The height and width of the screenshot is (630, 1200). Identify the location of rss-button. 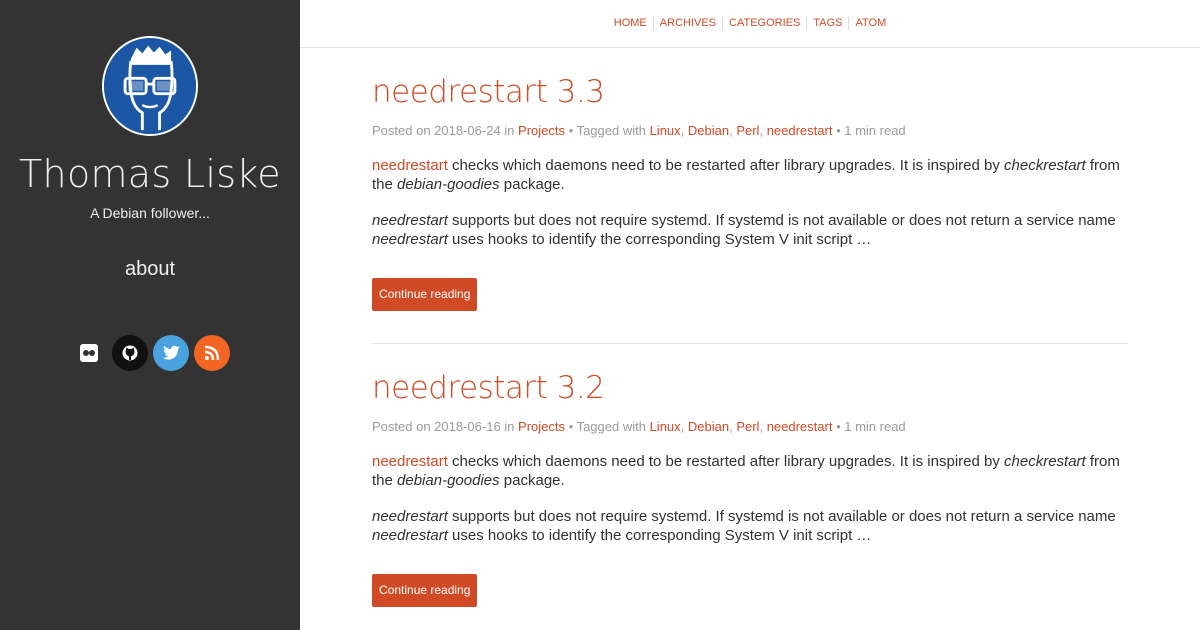
(212, 353).